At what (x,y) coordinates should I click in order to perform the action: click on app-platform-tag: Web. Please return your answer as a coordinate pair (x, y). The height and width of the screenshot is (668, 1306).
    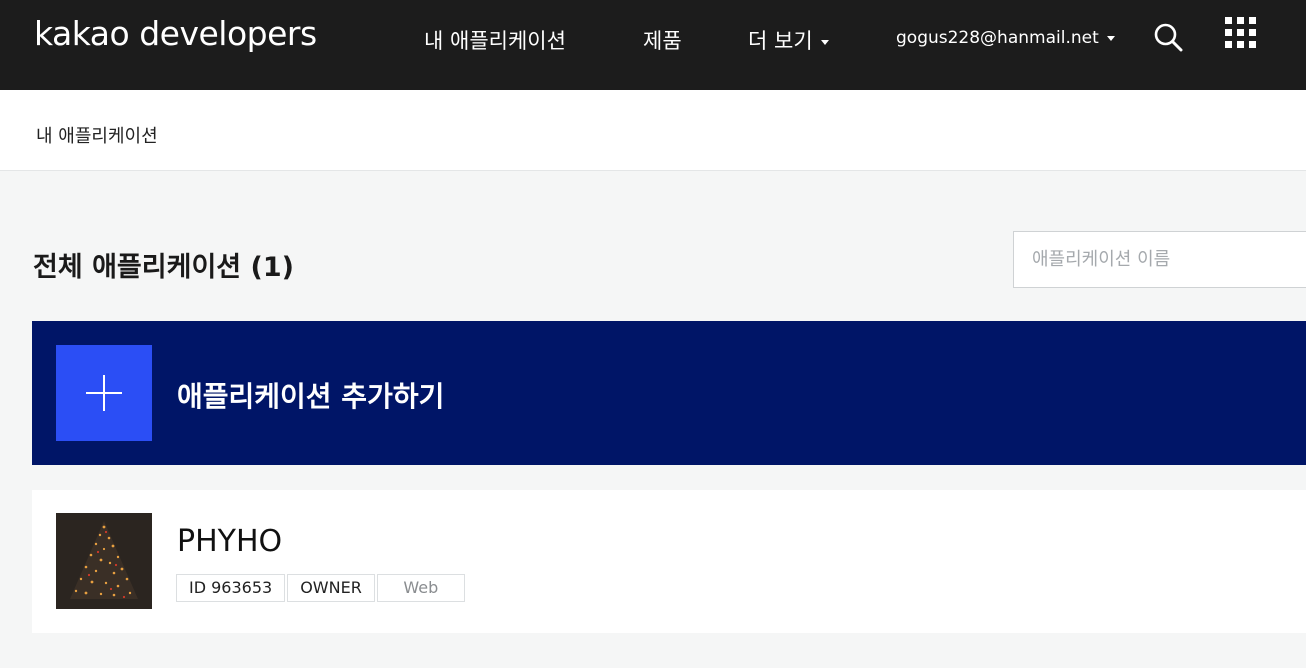
    Looking at the image, I should click on (420, 588).